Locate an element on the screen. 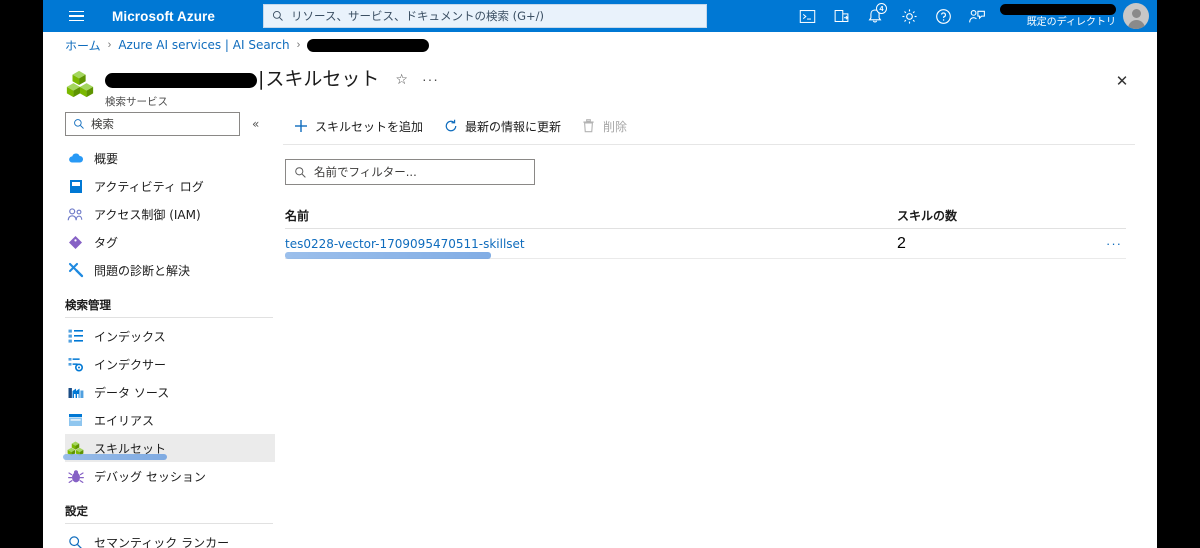 The height and width of the screenshot is (548, 1200). page-more-menu-icon: ··· is located at coordinates (430, 79).